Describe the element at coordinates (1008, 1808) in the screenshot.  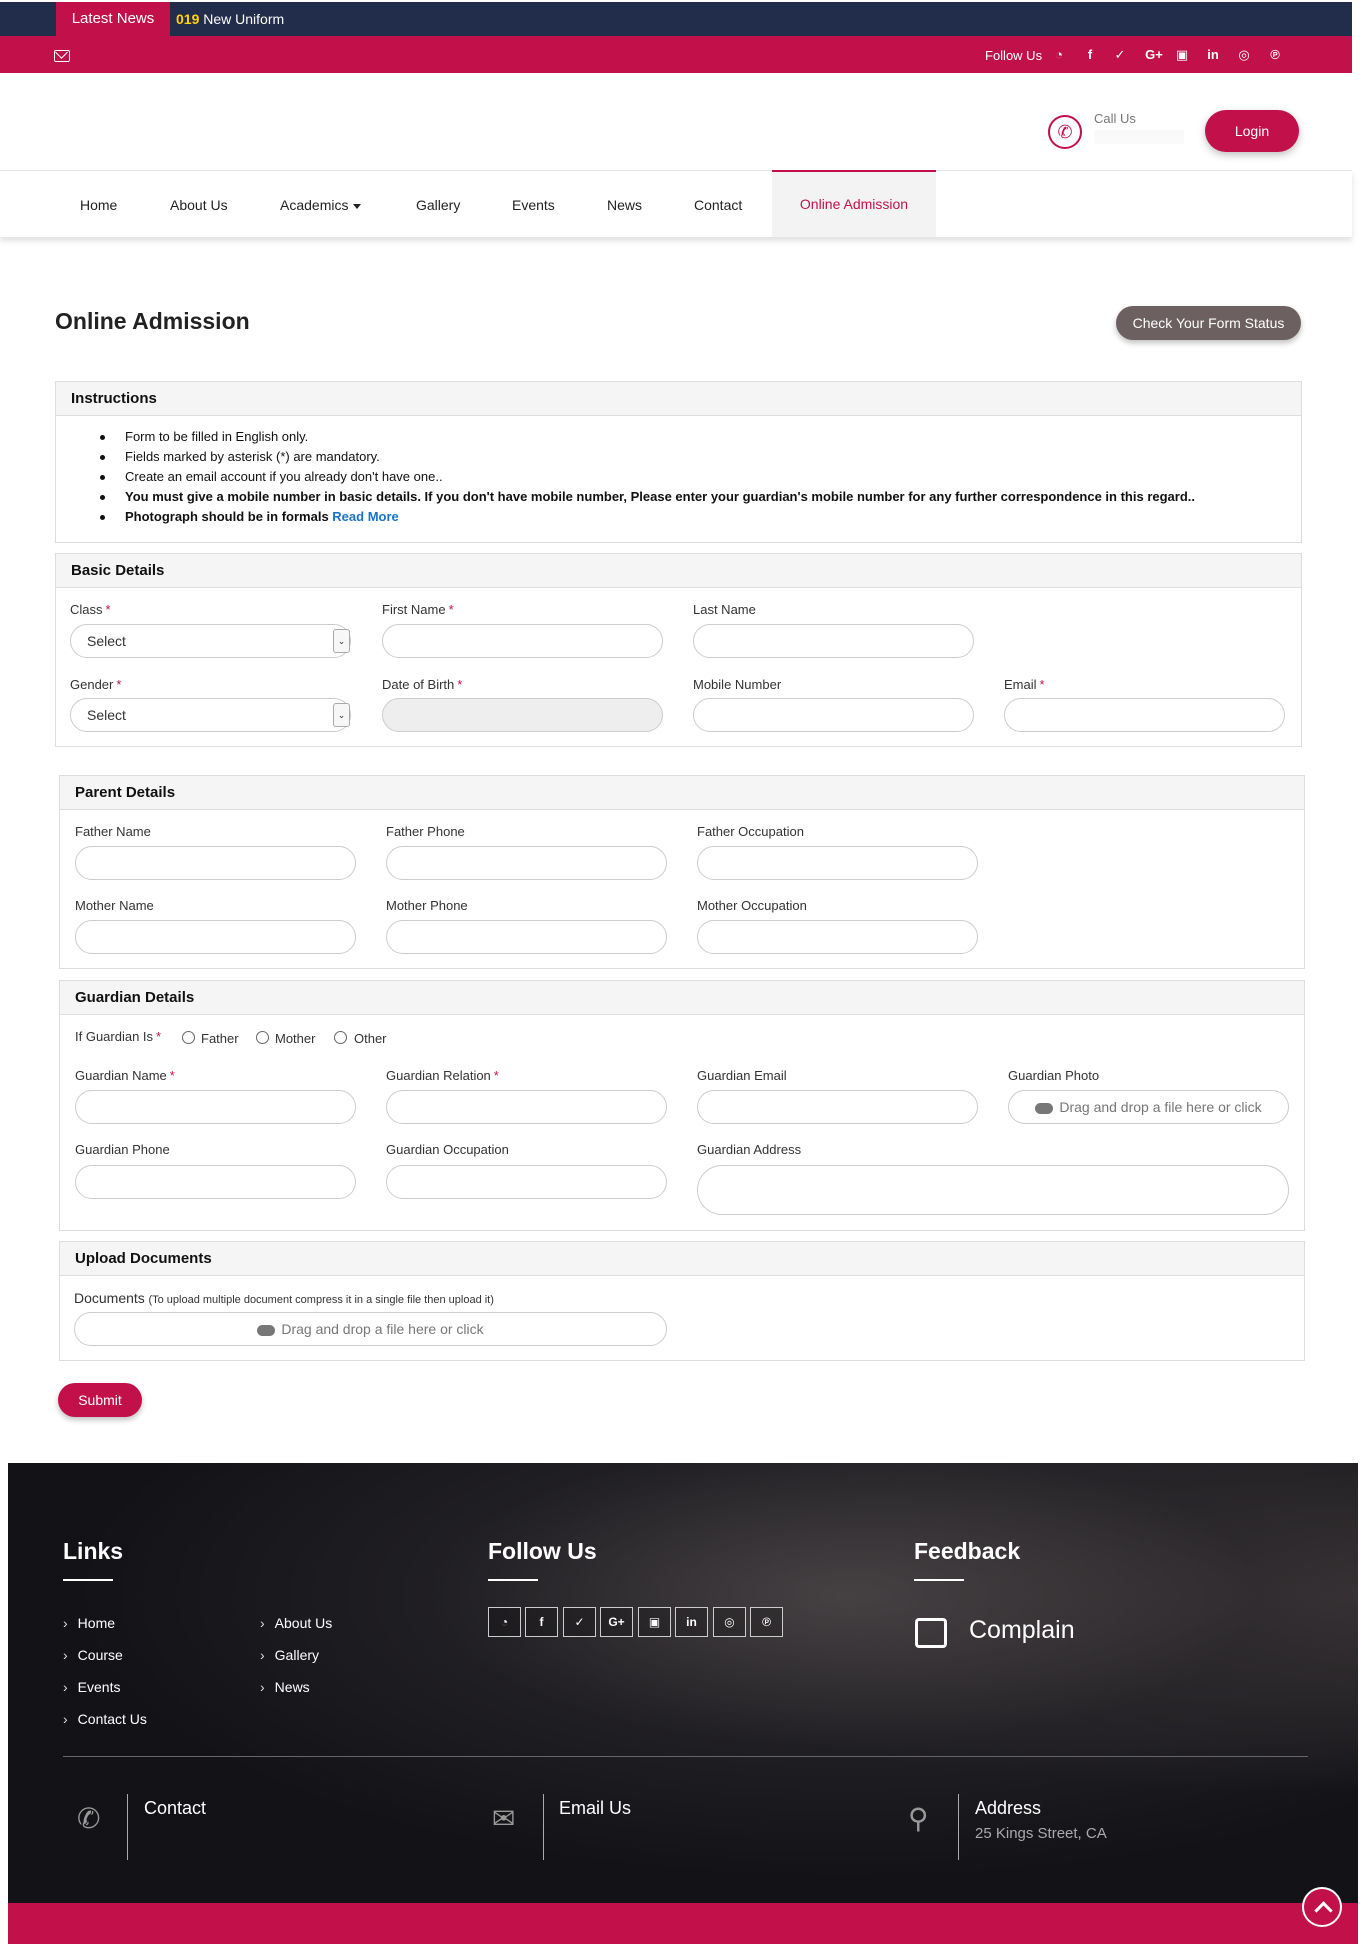
I see `footer-address-title: Address` at that location.